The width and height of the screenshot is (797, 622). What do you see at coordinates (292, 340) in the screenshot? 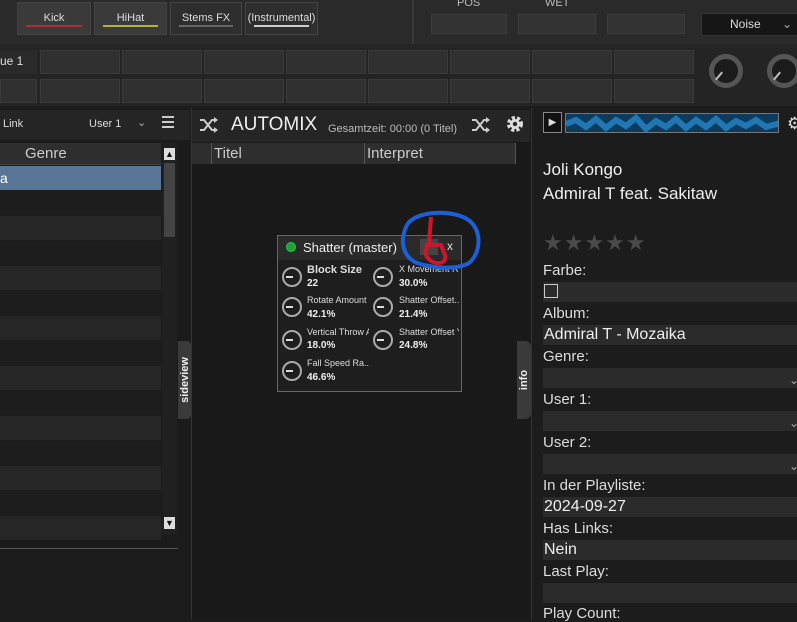
I see `vertical-throw-knob` at bounding box center [292, 340].